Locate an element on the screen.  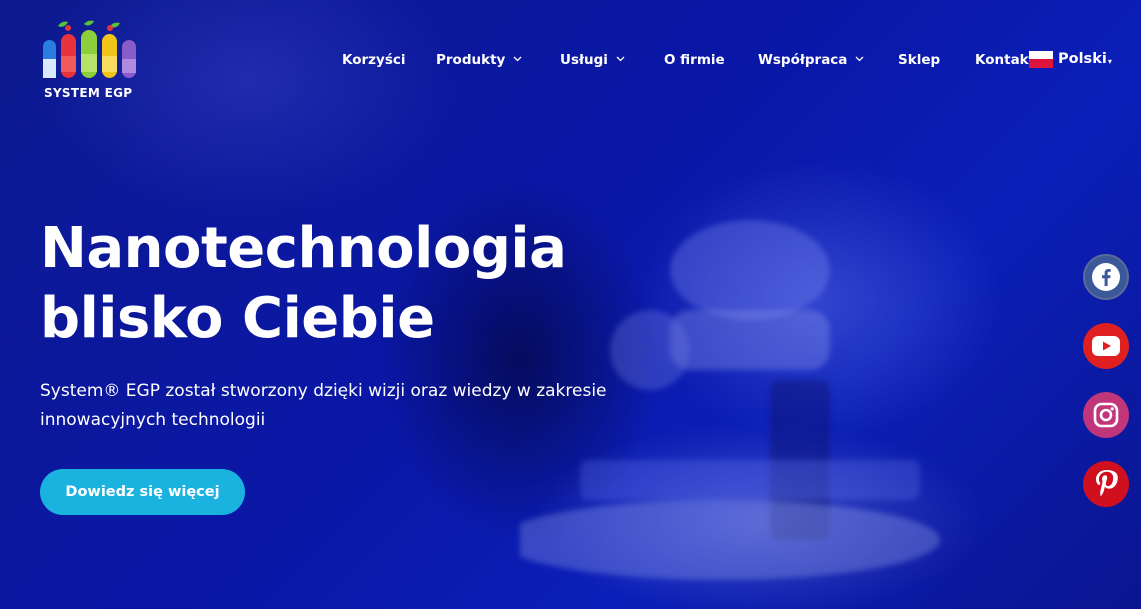
youtube-icon is located at coordinates (1106, 346).